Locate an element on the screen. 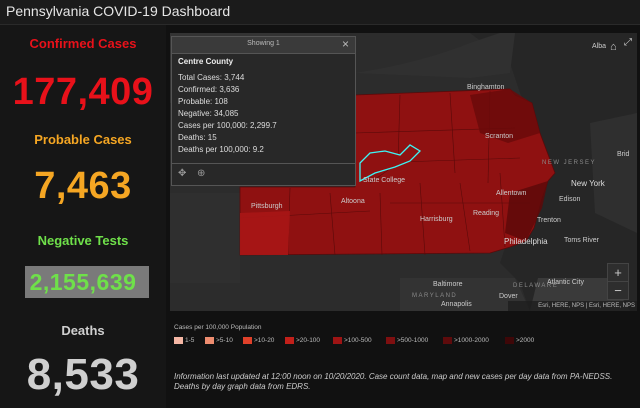 Image resolution: width=640 pixels, height=408 pixels. legend-item: >20-100 is located at coordinates (302, 342).